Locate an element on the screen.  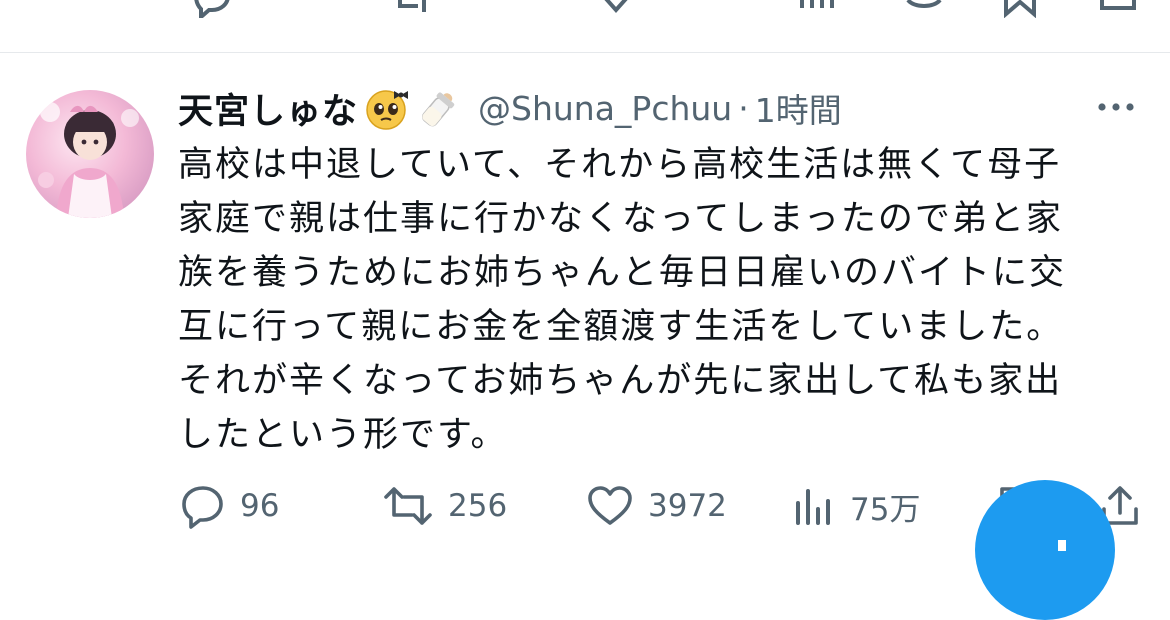
retweet-button: 256 is located at coordinates (444, 506).